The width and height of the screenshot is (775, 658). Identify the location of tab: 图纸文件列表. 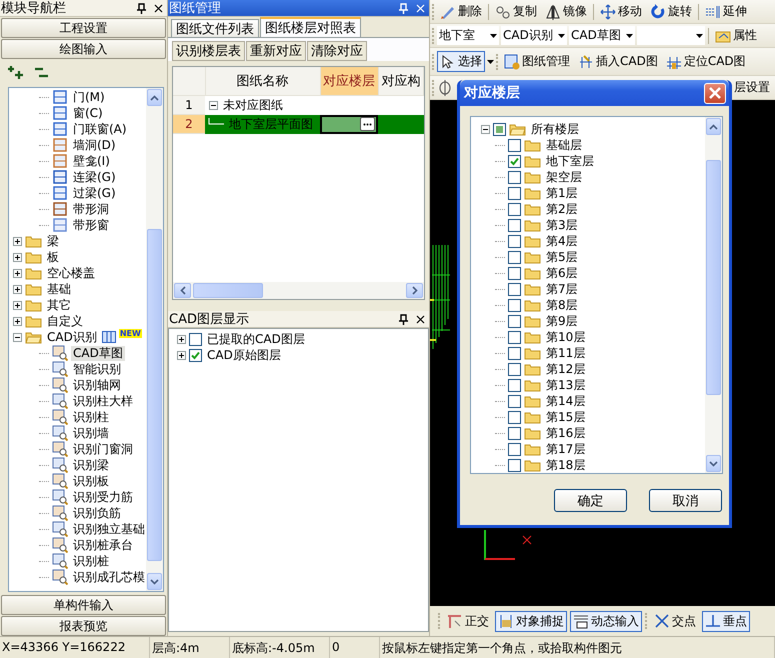
(215, 28).